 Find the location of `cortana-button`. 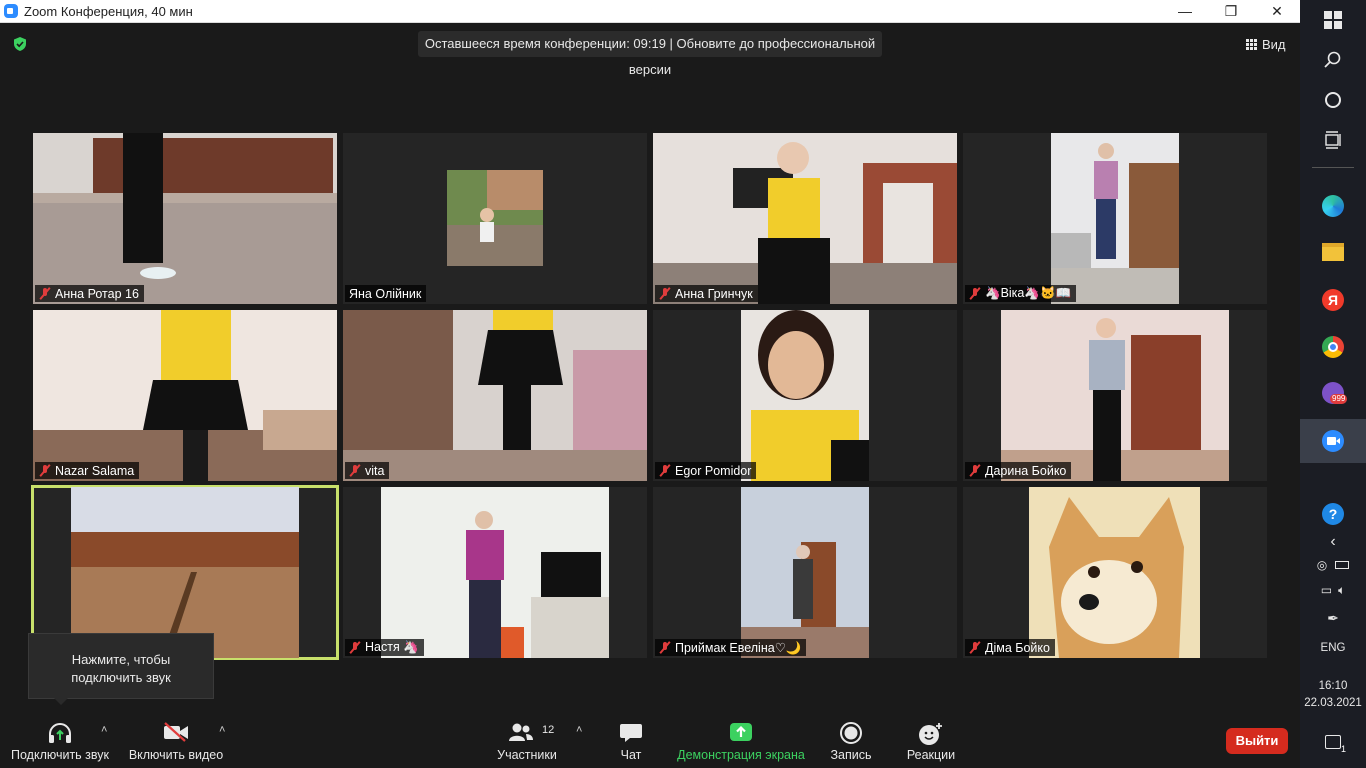

cortana-button is located at coordinates (1333, 100).